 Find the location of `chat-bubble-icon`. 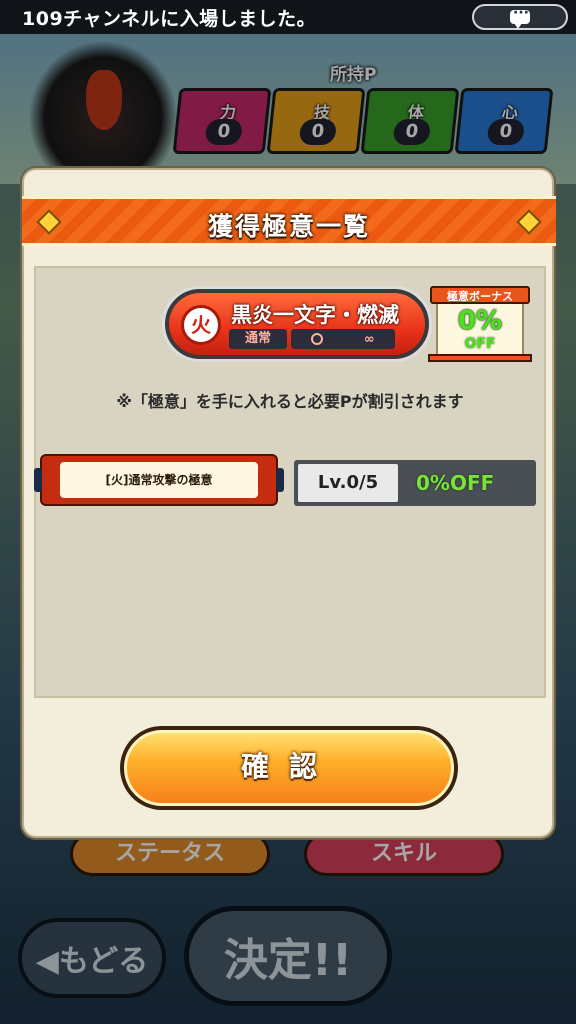

chat-bubble-icon is located at coordinates (520, 17).